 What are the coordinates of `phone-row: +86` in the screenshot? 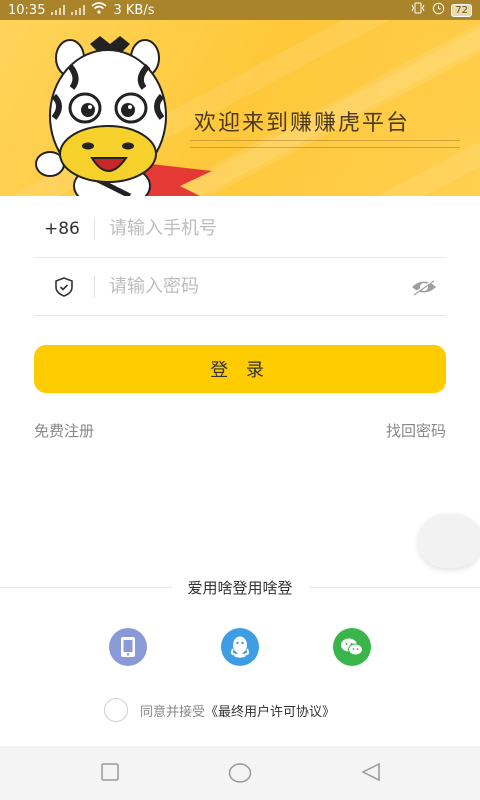 It's located at (240, 229).